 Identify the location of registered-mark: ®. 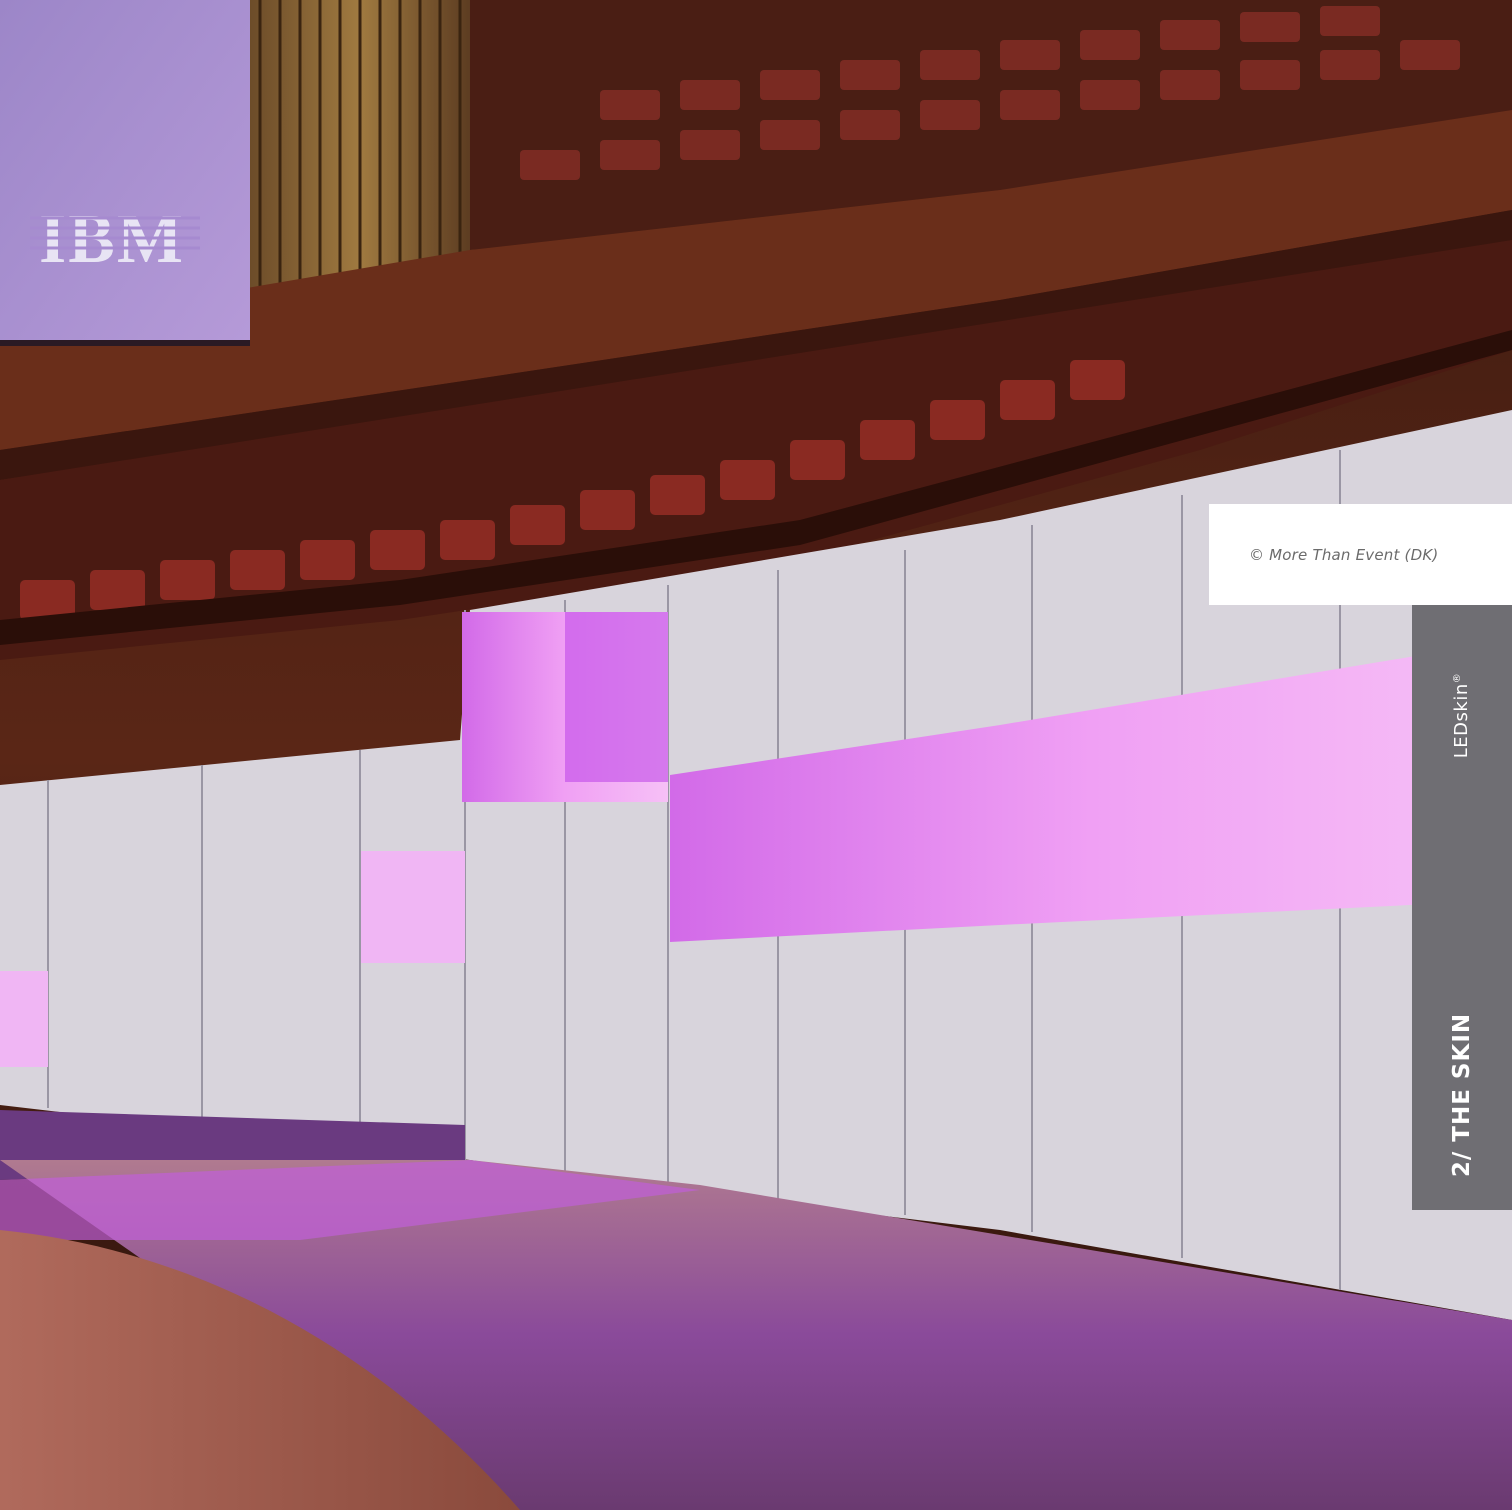
(1458, 677).